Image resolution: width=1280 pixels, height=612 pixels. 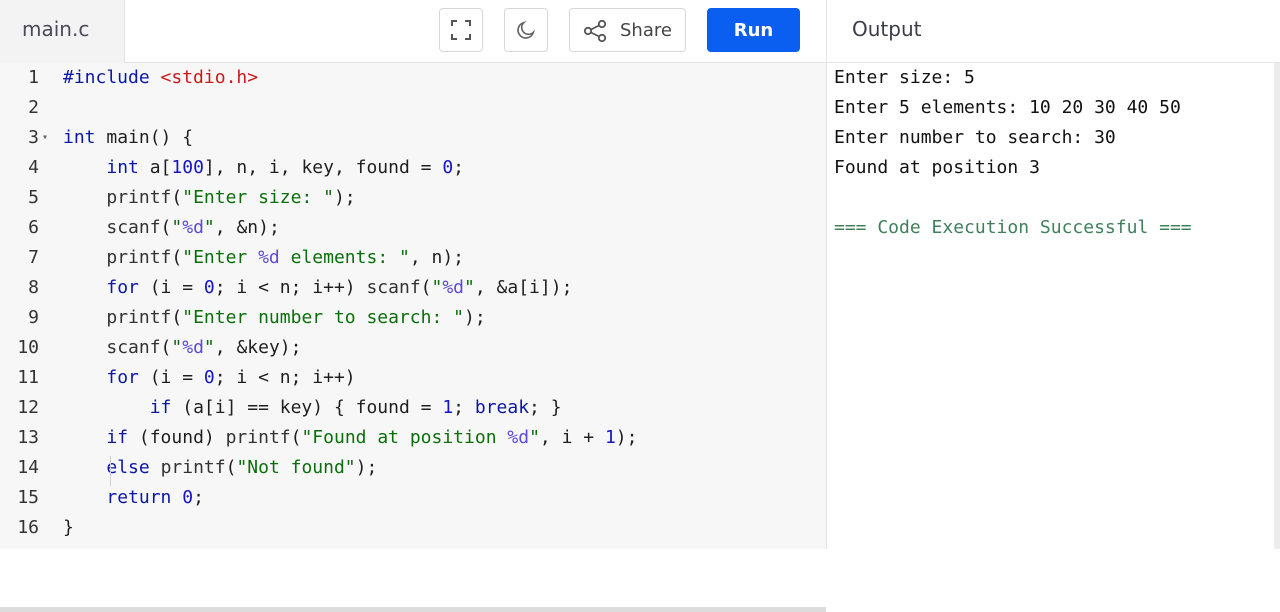 I want to click on line-number: 10, so click(x=28, y=347).